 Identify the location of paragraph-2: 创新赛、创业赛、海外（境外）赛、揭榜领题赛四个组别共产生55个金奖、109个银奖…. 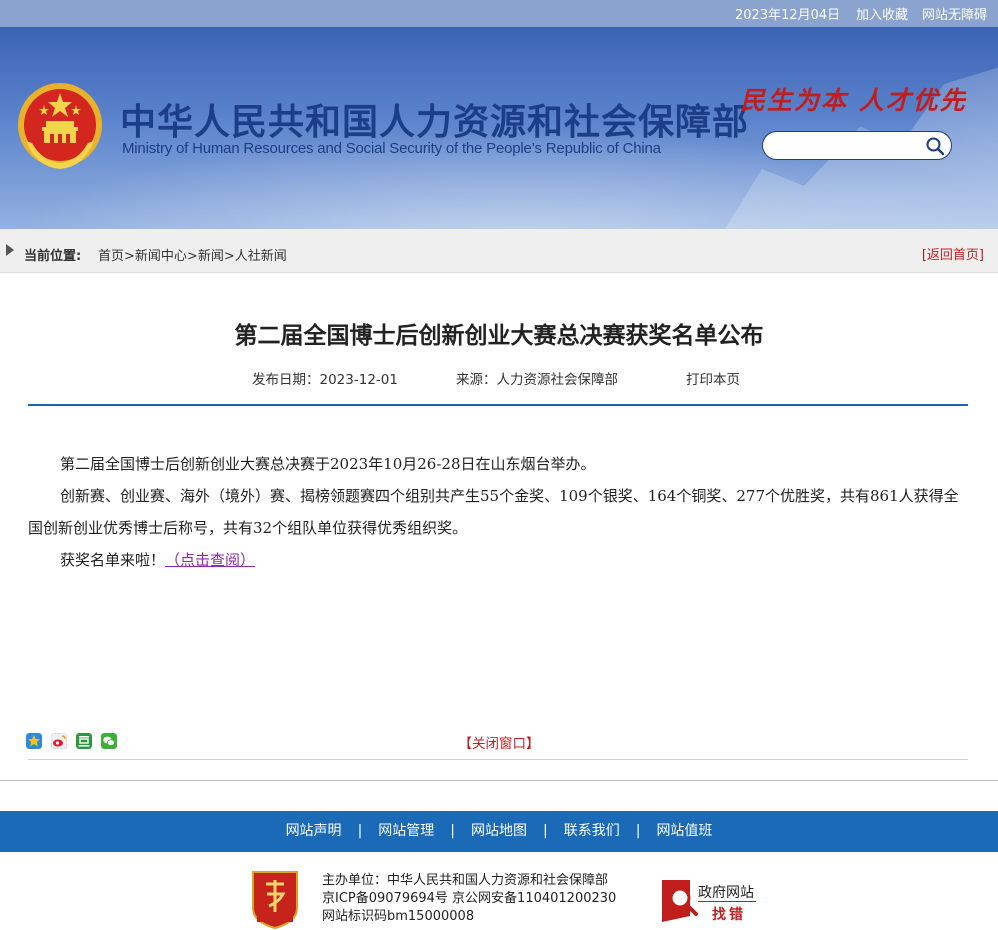
(493, 512).